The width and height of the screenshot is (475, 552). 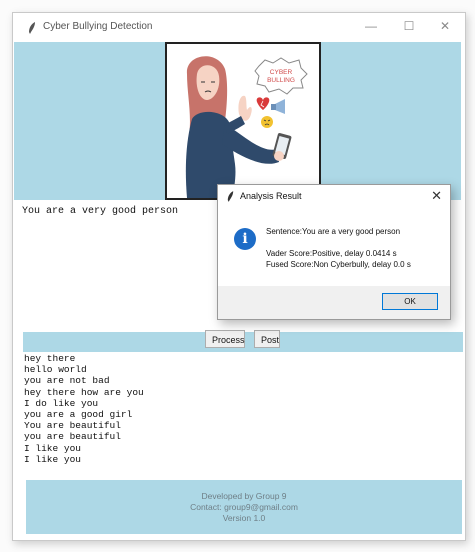 I want to click on dialog-sentence: Sentence:You are a very good person, so click(x=333, y=231).